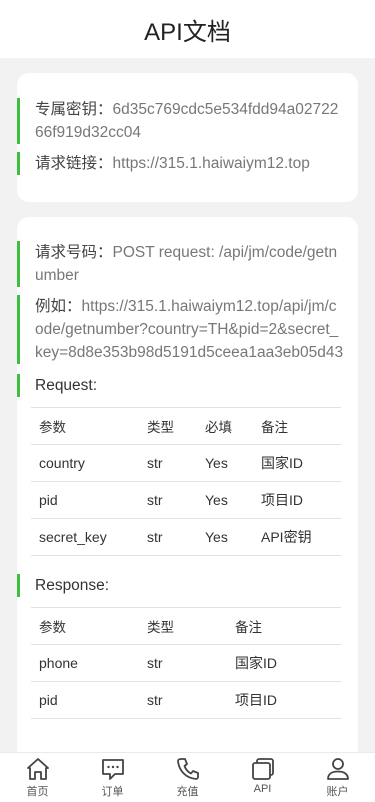 The image size is (375, 802). I want to click on request-section-title: Request:, so click(187, 385).